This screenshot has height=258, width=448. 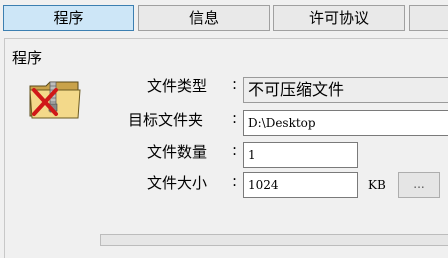 What do you see at coordinates (166, 120) in the screenshot?
I see `target-folder-label: 目标文件夹` at bounding box center [166, 120].